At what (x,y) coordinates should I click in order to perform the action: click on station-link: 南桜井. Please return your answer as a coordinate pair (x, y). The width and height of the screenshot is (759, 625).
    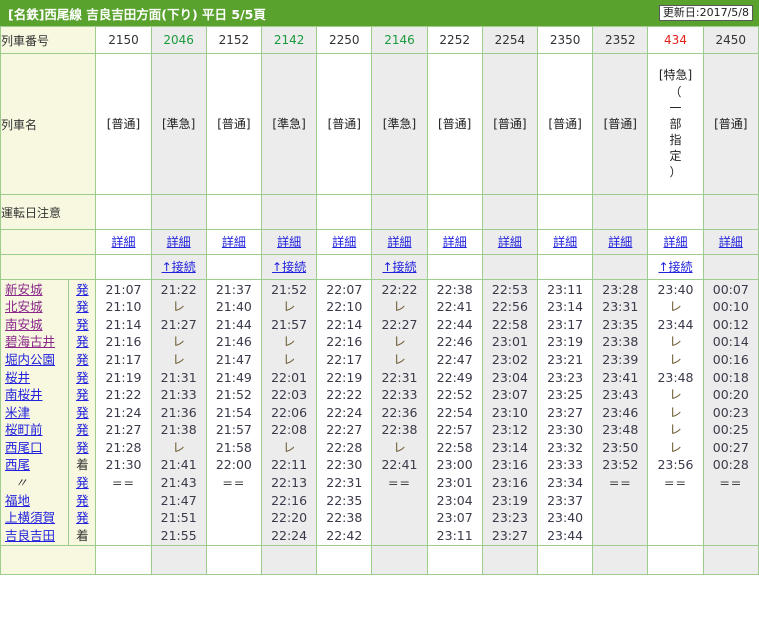
    Looking at the image, I should click on (24, 394).